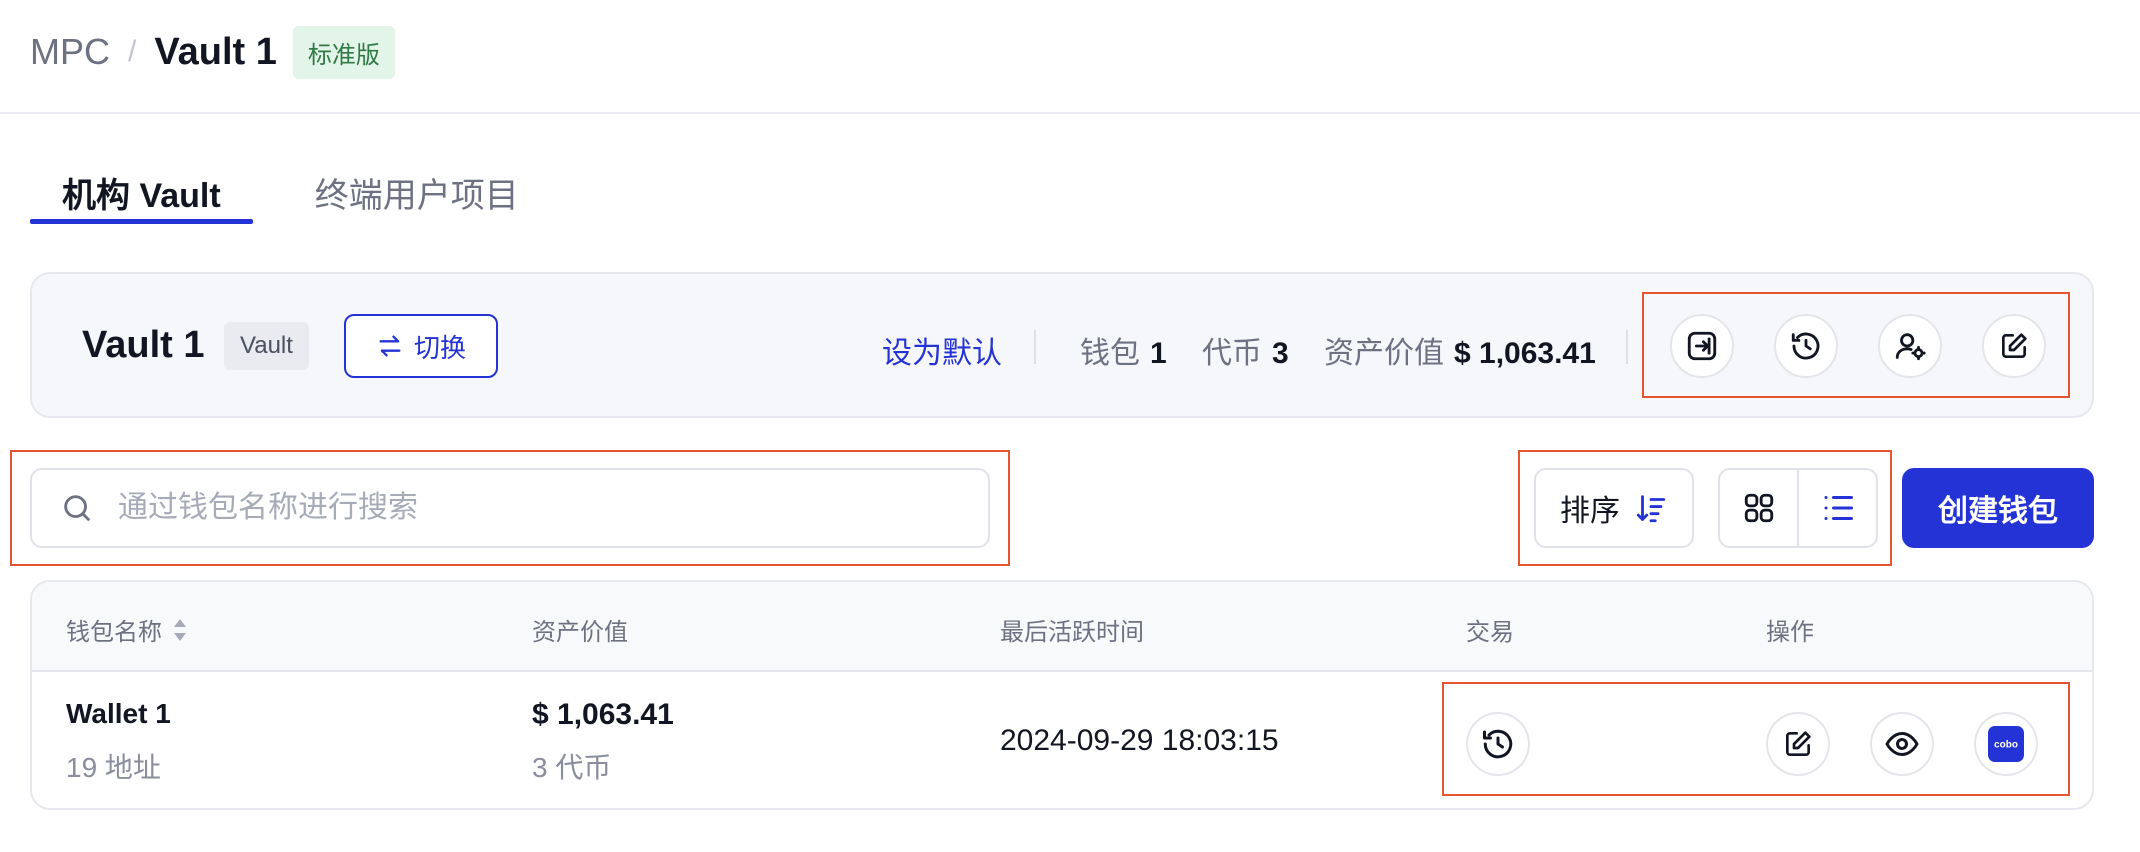  I want to click on switch-vault-button: 切换, so click(421, 346).